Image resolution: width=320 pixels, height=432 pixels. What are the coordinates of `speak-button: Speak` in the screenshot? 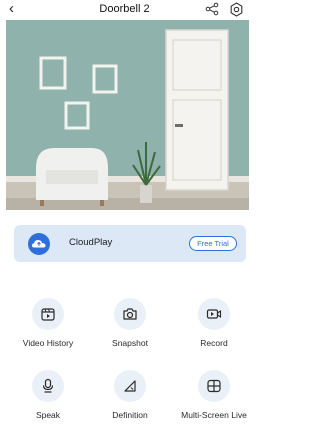 It's located at (48, 400).